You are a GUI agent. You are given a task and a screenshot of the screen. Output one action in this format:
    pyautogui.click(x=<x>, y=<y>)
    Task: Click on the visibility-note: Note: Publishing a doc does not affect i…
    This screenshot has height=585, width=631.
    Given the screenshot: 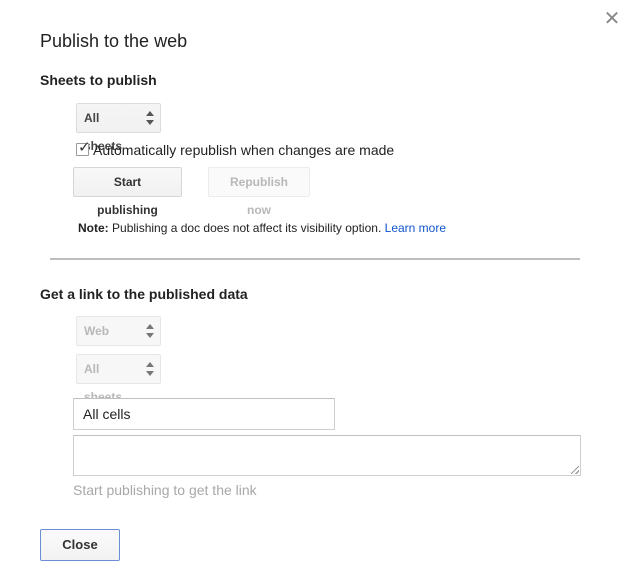 What is the action you would take?
    pyautogui.click(x=262, y=228)
    